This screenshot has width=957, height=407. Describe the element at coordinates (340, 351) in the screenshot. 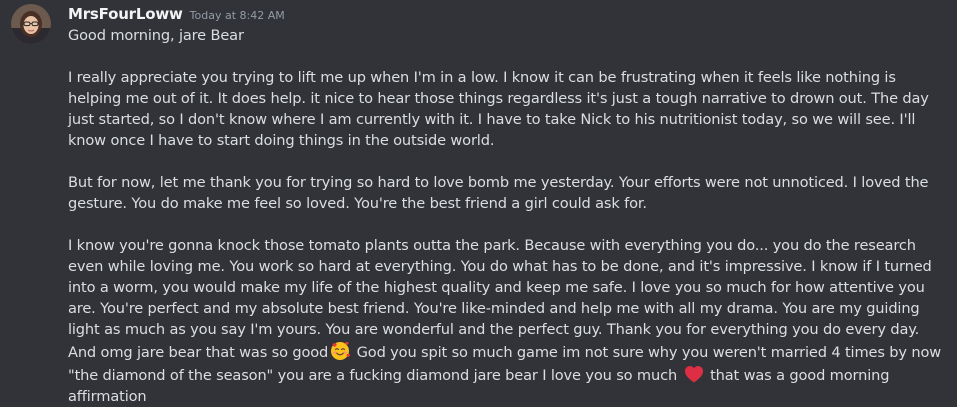

I see `smiling-face-with-hearts-icon` at that location.